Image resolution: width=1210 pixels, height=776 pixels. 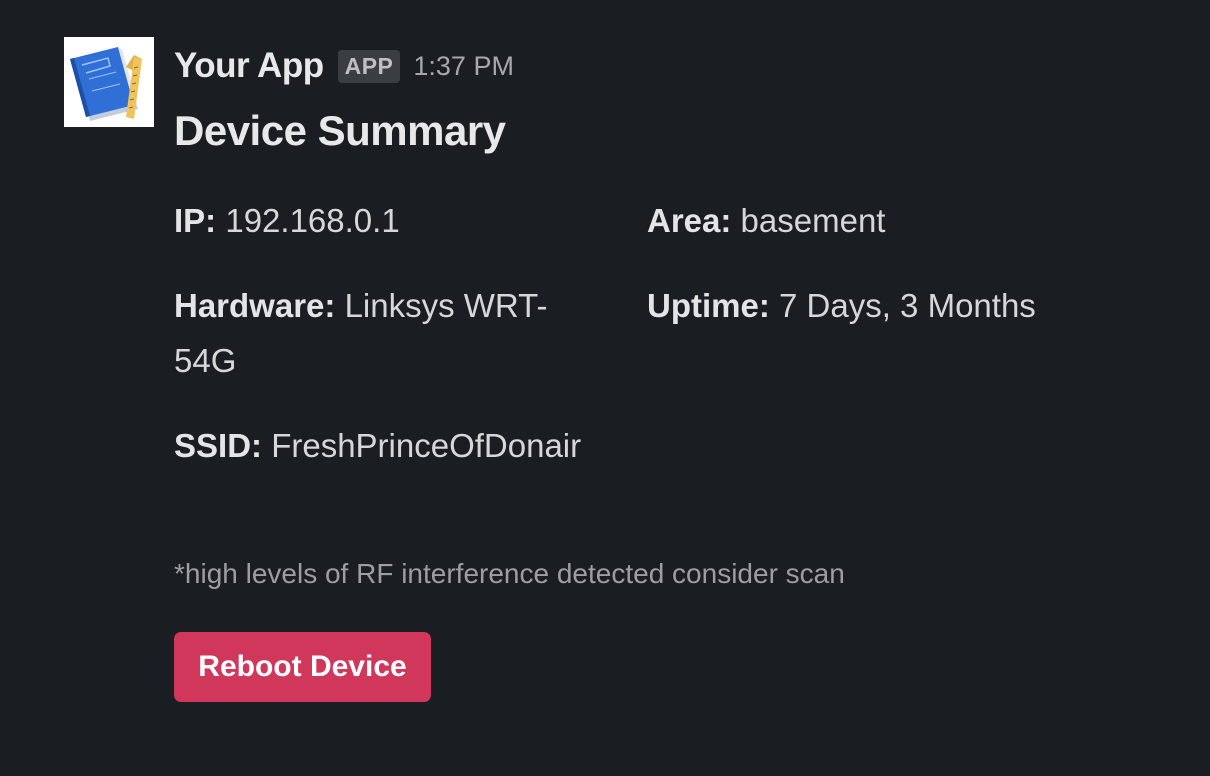 What do you see at coordinates (195, 220) in the screenshot?
I see `field-ip-label: IP:` at bounding box center [195, 220].